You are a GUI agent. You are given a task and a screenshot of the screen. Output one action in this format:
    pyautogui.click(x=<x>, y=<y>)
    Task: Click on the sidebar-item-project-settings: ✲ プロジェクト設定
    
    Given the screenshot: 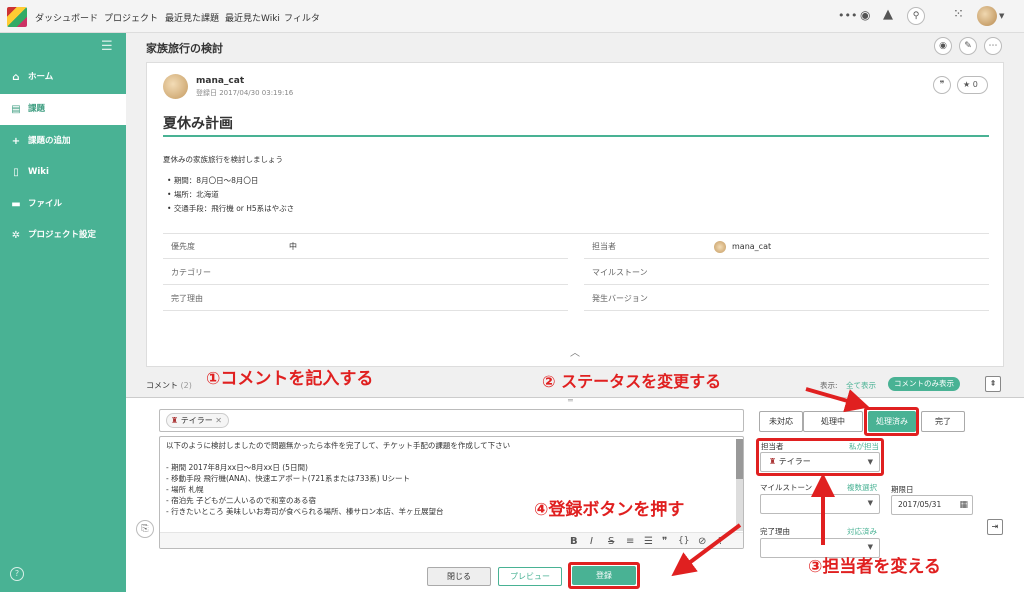 What is the action you would take?
    pyautogui.click(x=63, y=235)
    